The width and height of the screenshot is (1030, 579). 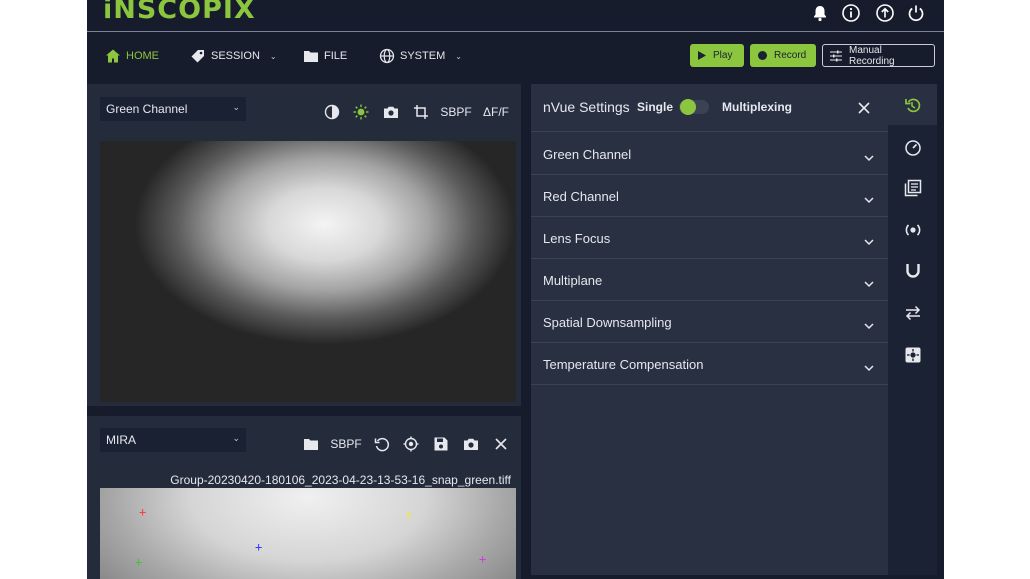 What do you see at coordinates (913, 105) in the screenshot?
I see `restore-settings-icon` at bounding box center [913, 105].